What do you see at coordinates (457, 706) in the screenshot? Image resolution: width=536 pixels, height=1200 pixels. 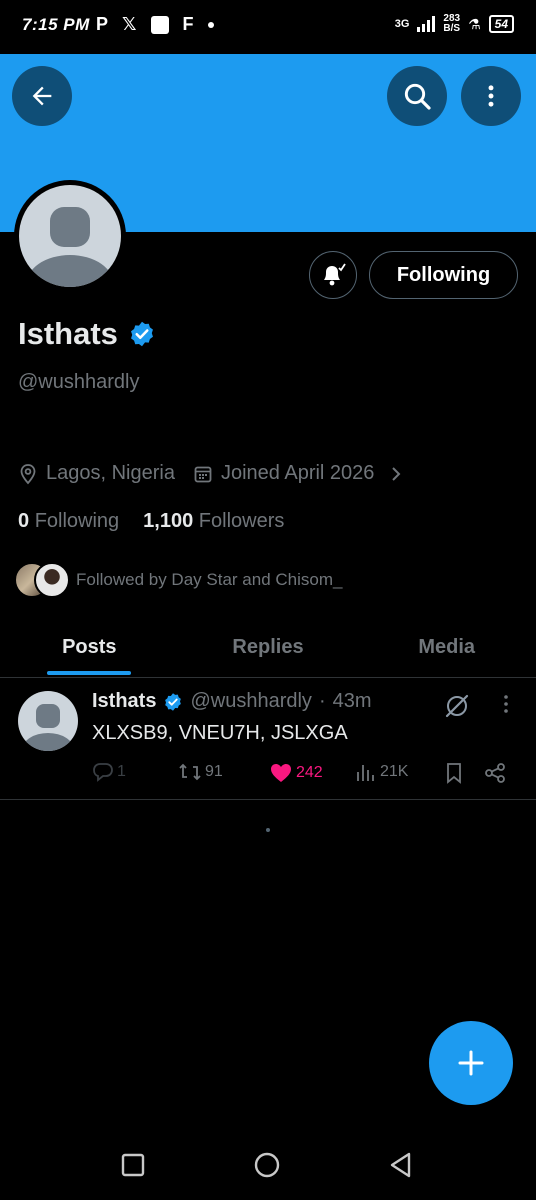 I see `grok-icon` at bounding box center [457, 706].